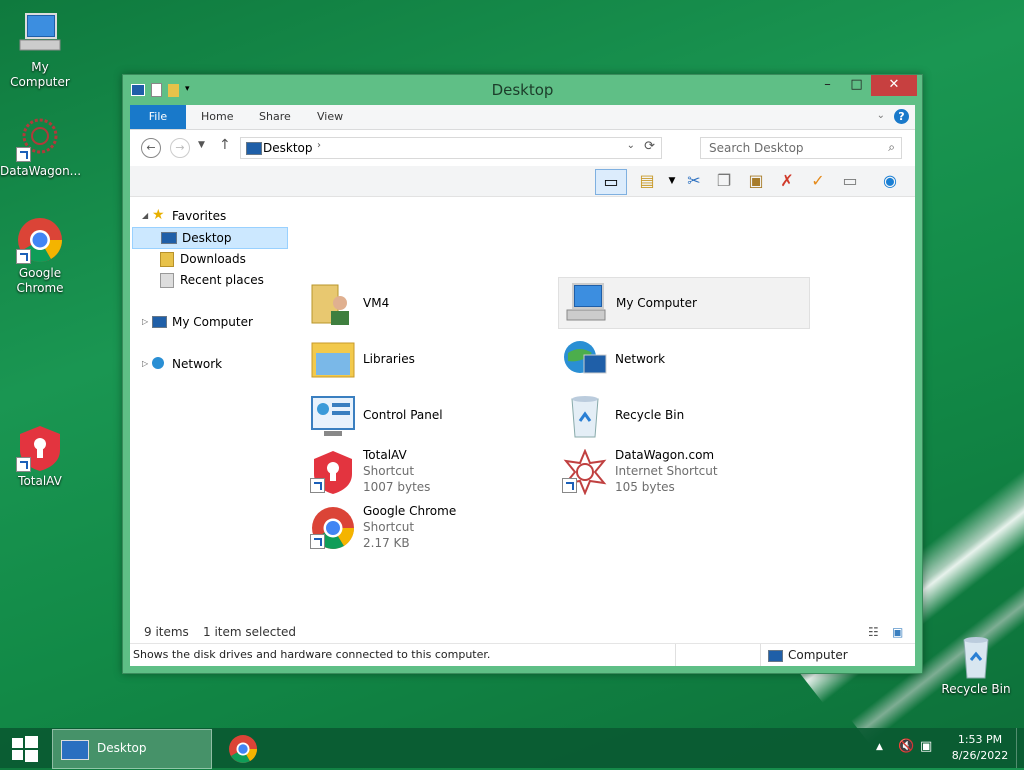  Describe the element at coordinates (856, 85) in the screenshot. I see `maximize-button: □` at that location.